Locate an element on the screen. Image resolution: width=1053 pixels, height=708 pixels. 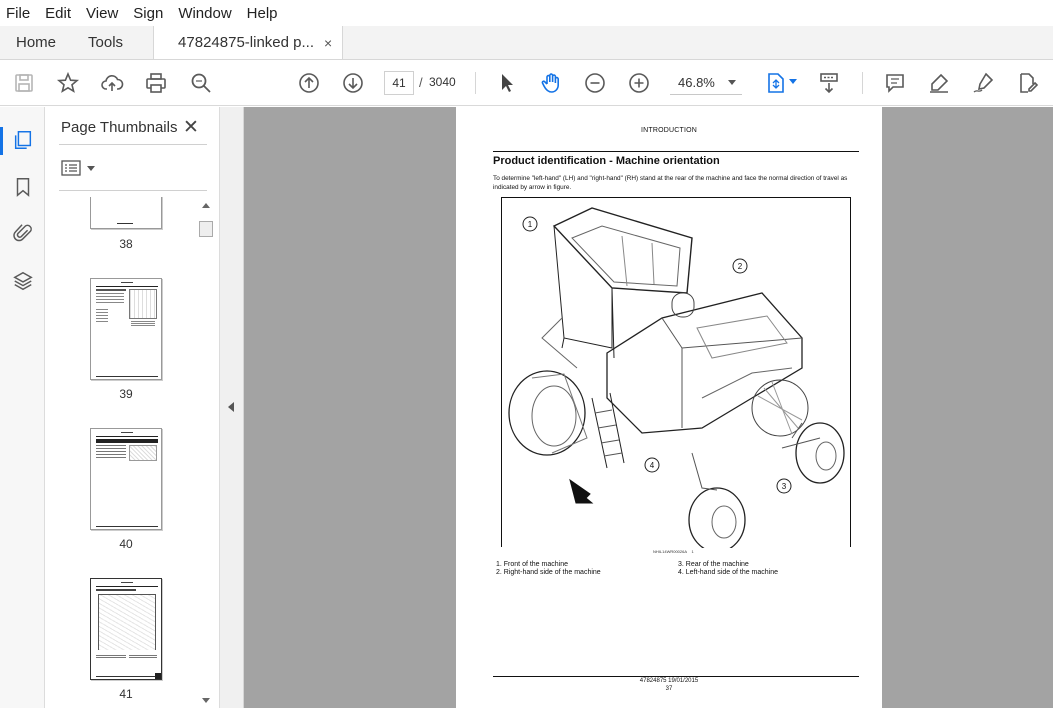
options-list-icon is located at coordinates (71, 168).